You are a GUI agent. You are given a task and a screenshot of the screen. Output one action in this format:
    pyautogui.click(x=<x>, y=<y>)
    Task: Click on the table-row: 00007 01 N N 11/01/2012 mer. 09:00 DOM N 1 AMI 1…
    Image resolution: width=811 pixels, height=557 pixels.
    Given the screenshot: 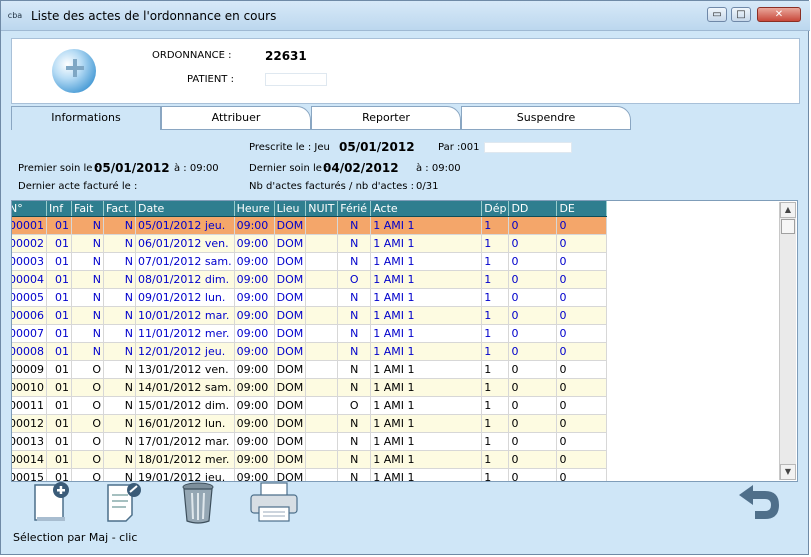 What is the action you would take?
    pyautogui.click(x=310, y=333)
    